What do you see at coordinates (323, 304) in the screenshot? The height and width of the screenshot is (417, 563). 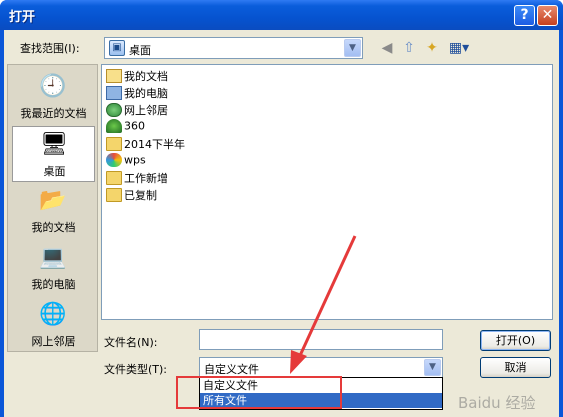 I see `annotation-arrow` at bounding box center [323, 304].